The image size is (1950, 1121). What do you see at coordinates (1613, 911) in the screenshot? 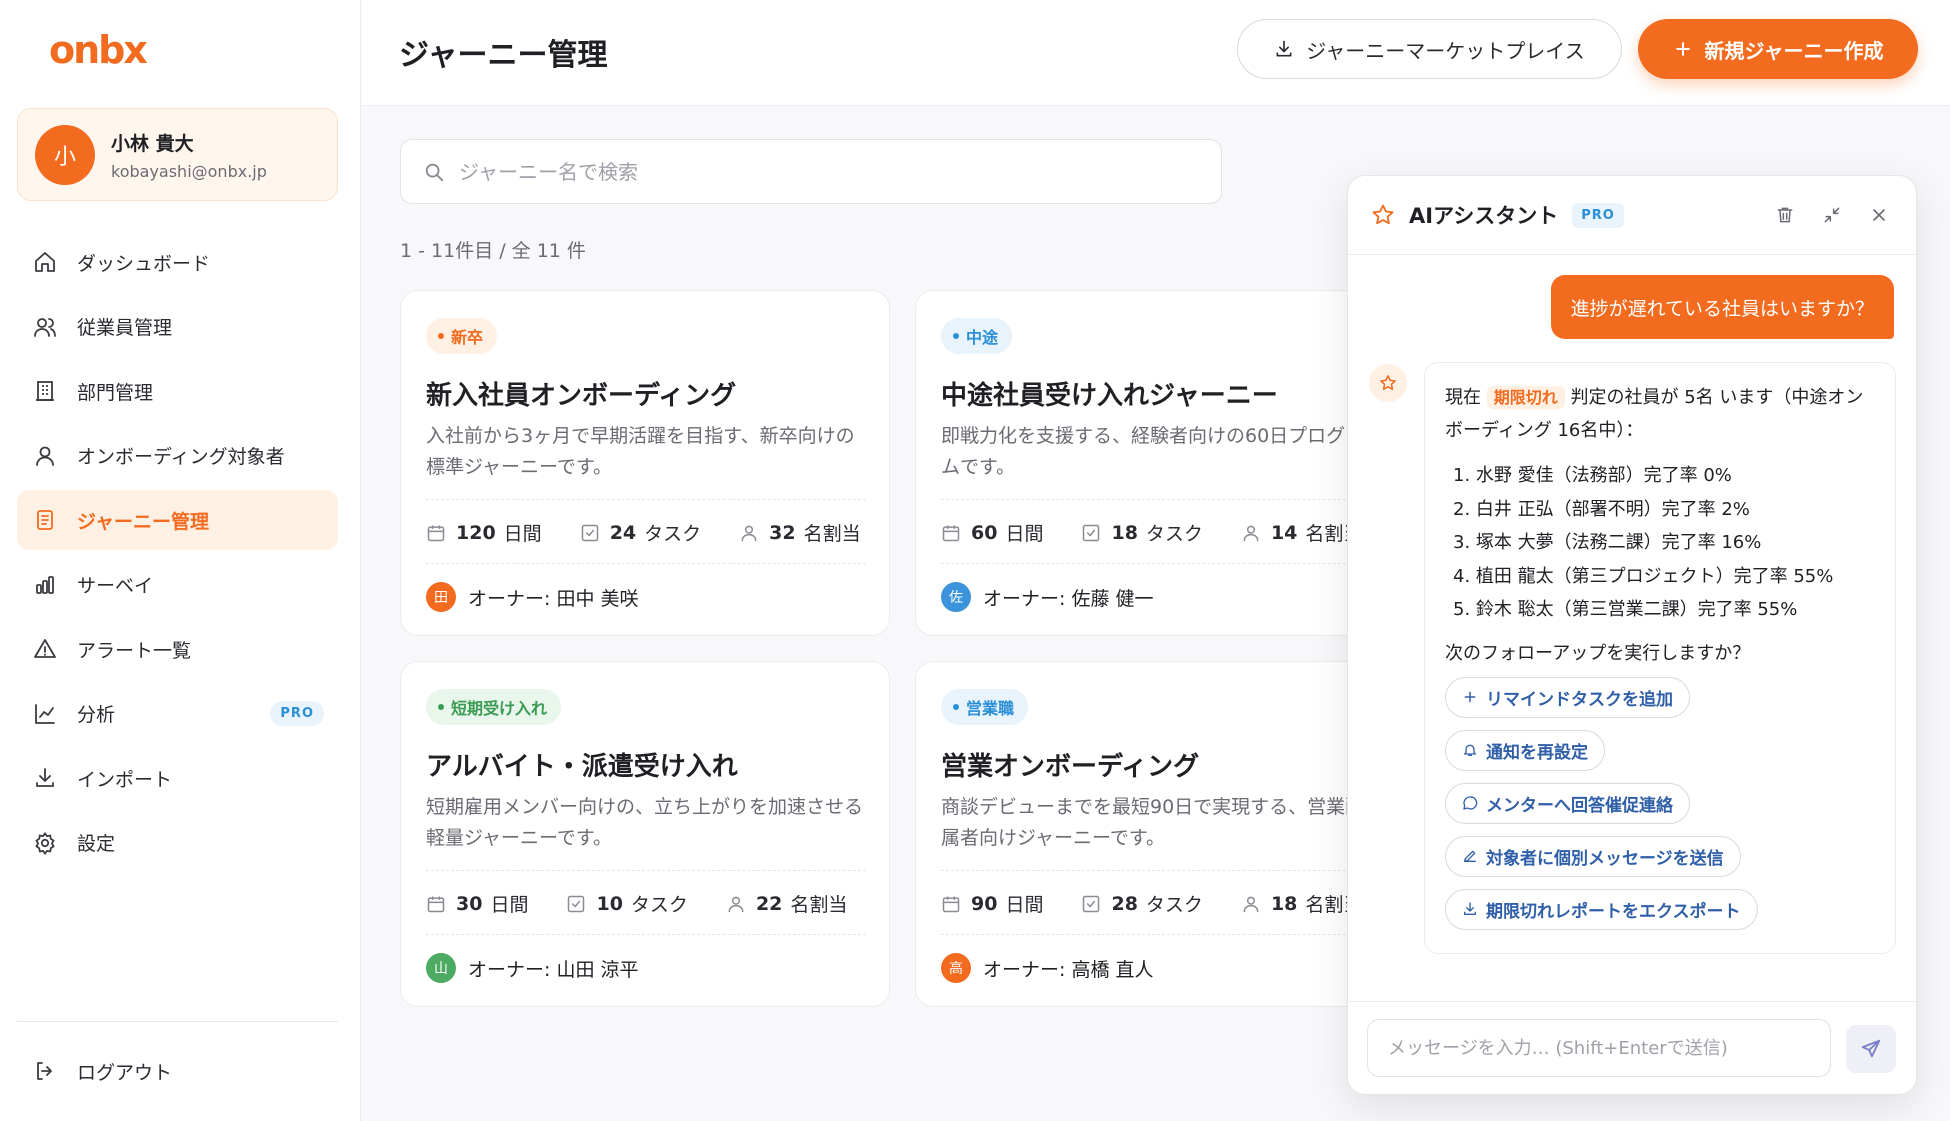
I see `chip-label: 期限切れレポートをエクスポート` at bounding box center [1613, 911].